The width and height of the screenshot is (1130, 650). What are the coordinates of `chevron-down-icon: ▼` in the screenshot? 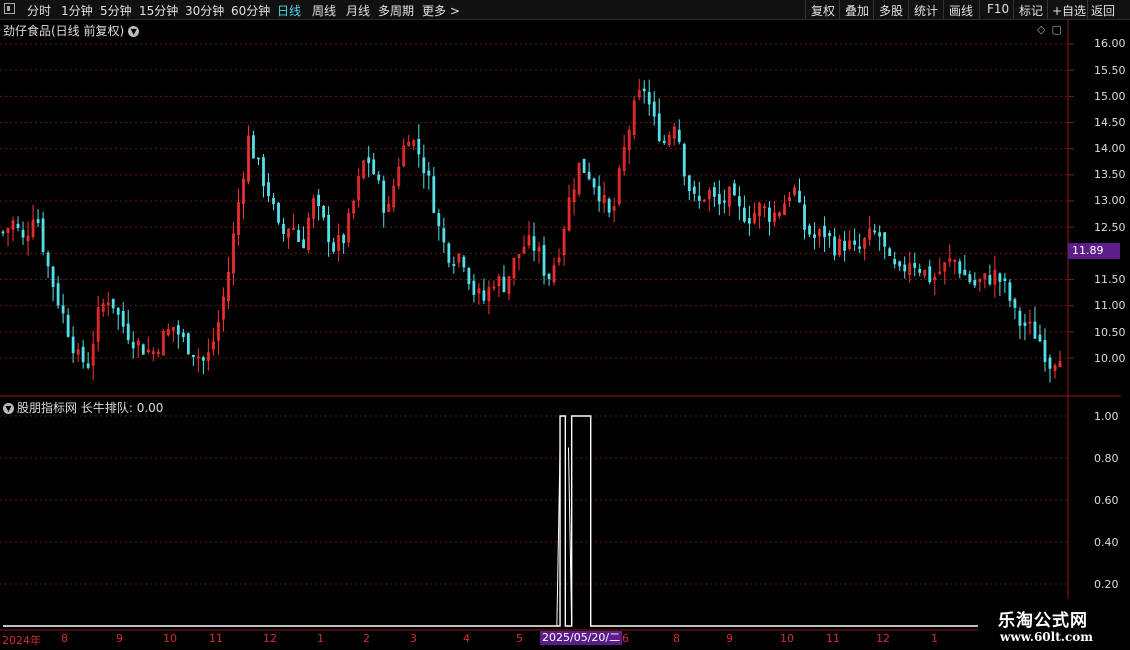 It's located at (8, 408).